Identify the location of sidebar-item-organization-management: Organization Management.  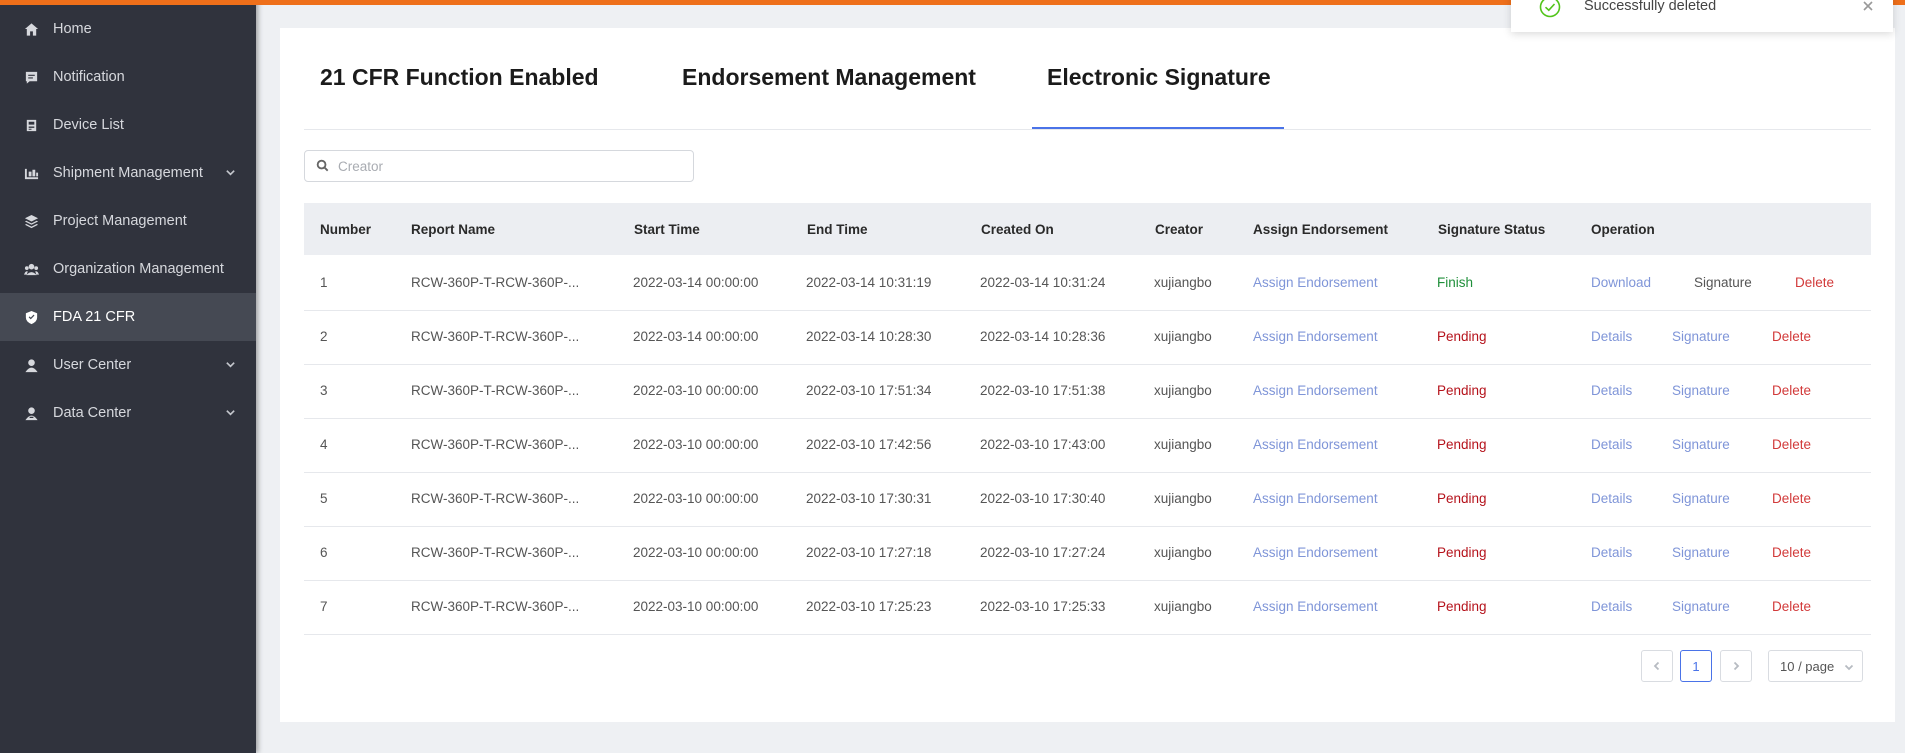
(128, 269).